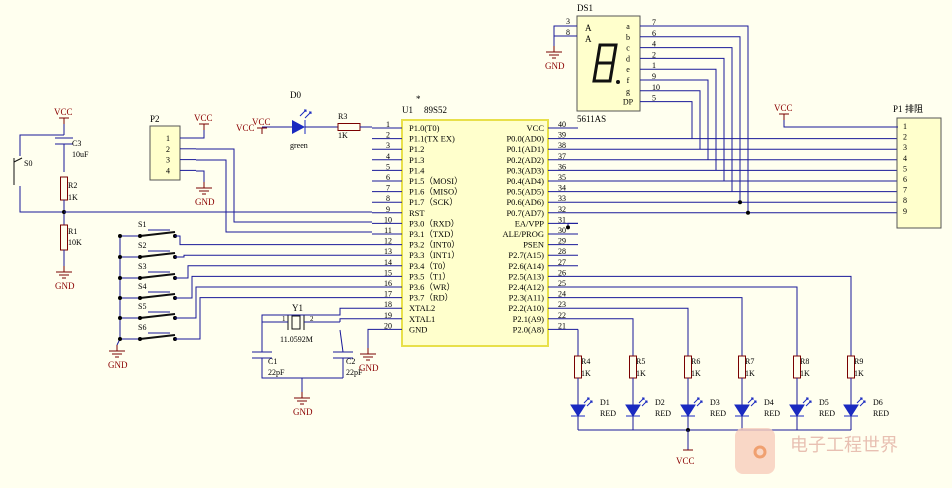 Image resolution: width=952 pixels, height=488 pixels. I want to click on segment-letter: c, so click(628, 48).